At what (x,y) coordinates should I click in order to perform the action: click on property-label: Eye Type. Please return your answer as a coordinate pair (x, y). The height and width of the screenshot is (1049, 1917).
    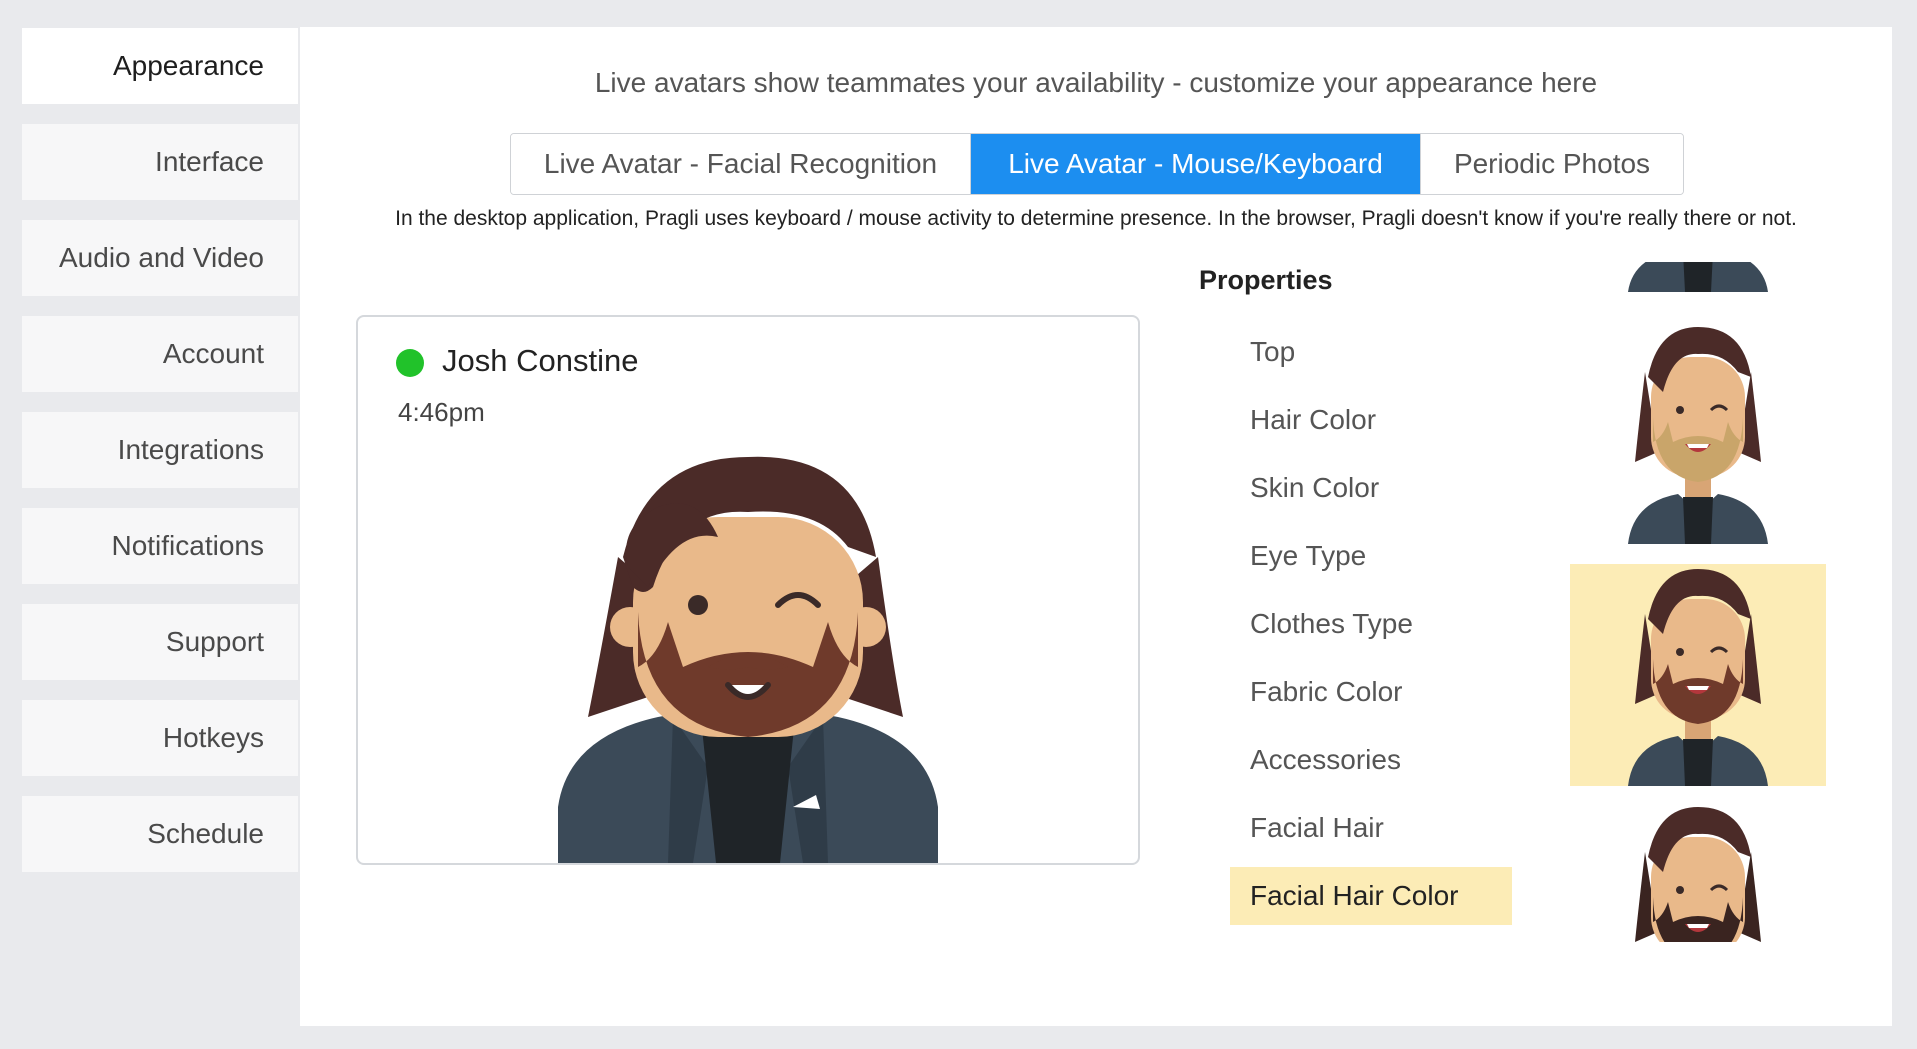
    Looking at the image, I should click on (1308, 555).